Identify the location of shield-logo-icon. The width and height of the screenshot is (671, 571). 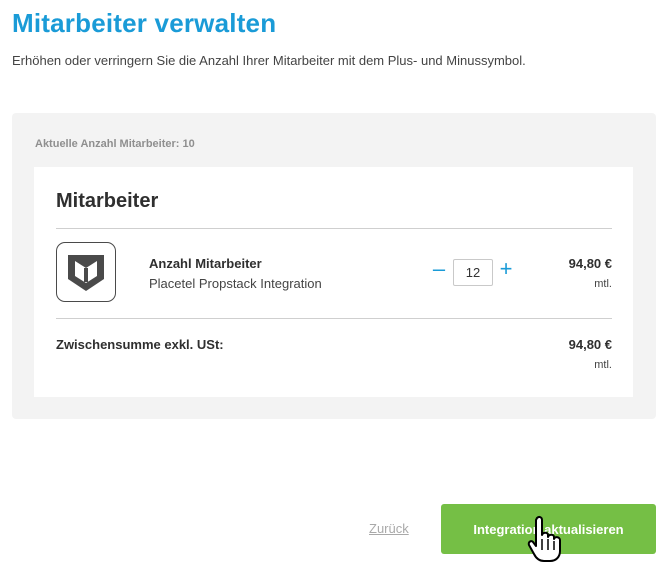
(86, 272).